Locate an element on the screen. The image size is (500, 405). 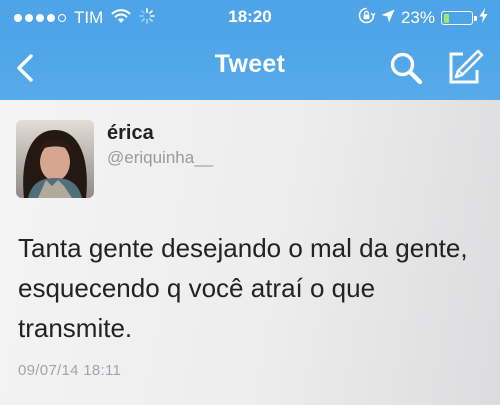
user-handle: @eriquinha__ is located at coordinates (160, 158).